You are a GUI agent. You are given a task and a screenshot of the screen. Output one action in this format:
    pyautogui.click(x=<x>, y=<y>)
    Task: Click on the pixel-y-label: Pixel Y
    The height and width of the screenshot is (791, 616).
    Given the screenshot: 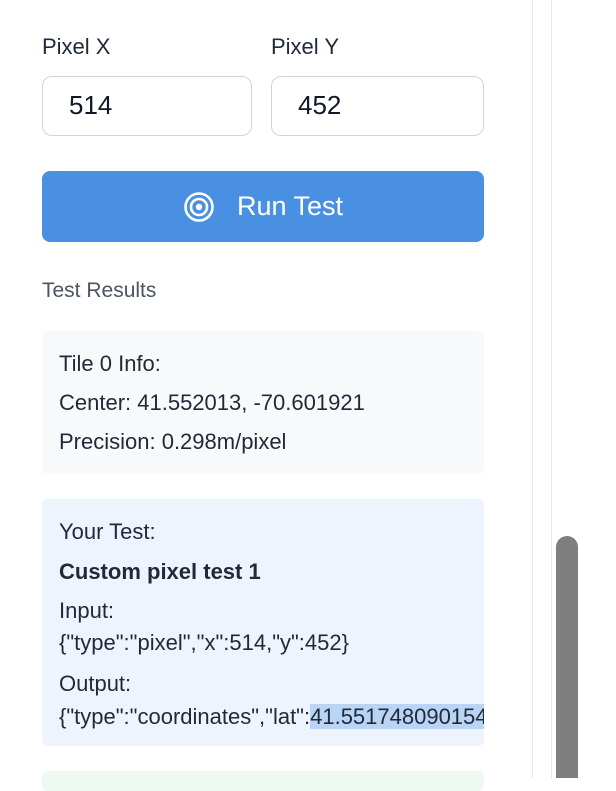 What is the action you would take?
    pyautogui.click(x=305, y=46)
    